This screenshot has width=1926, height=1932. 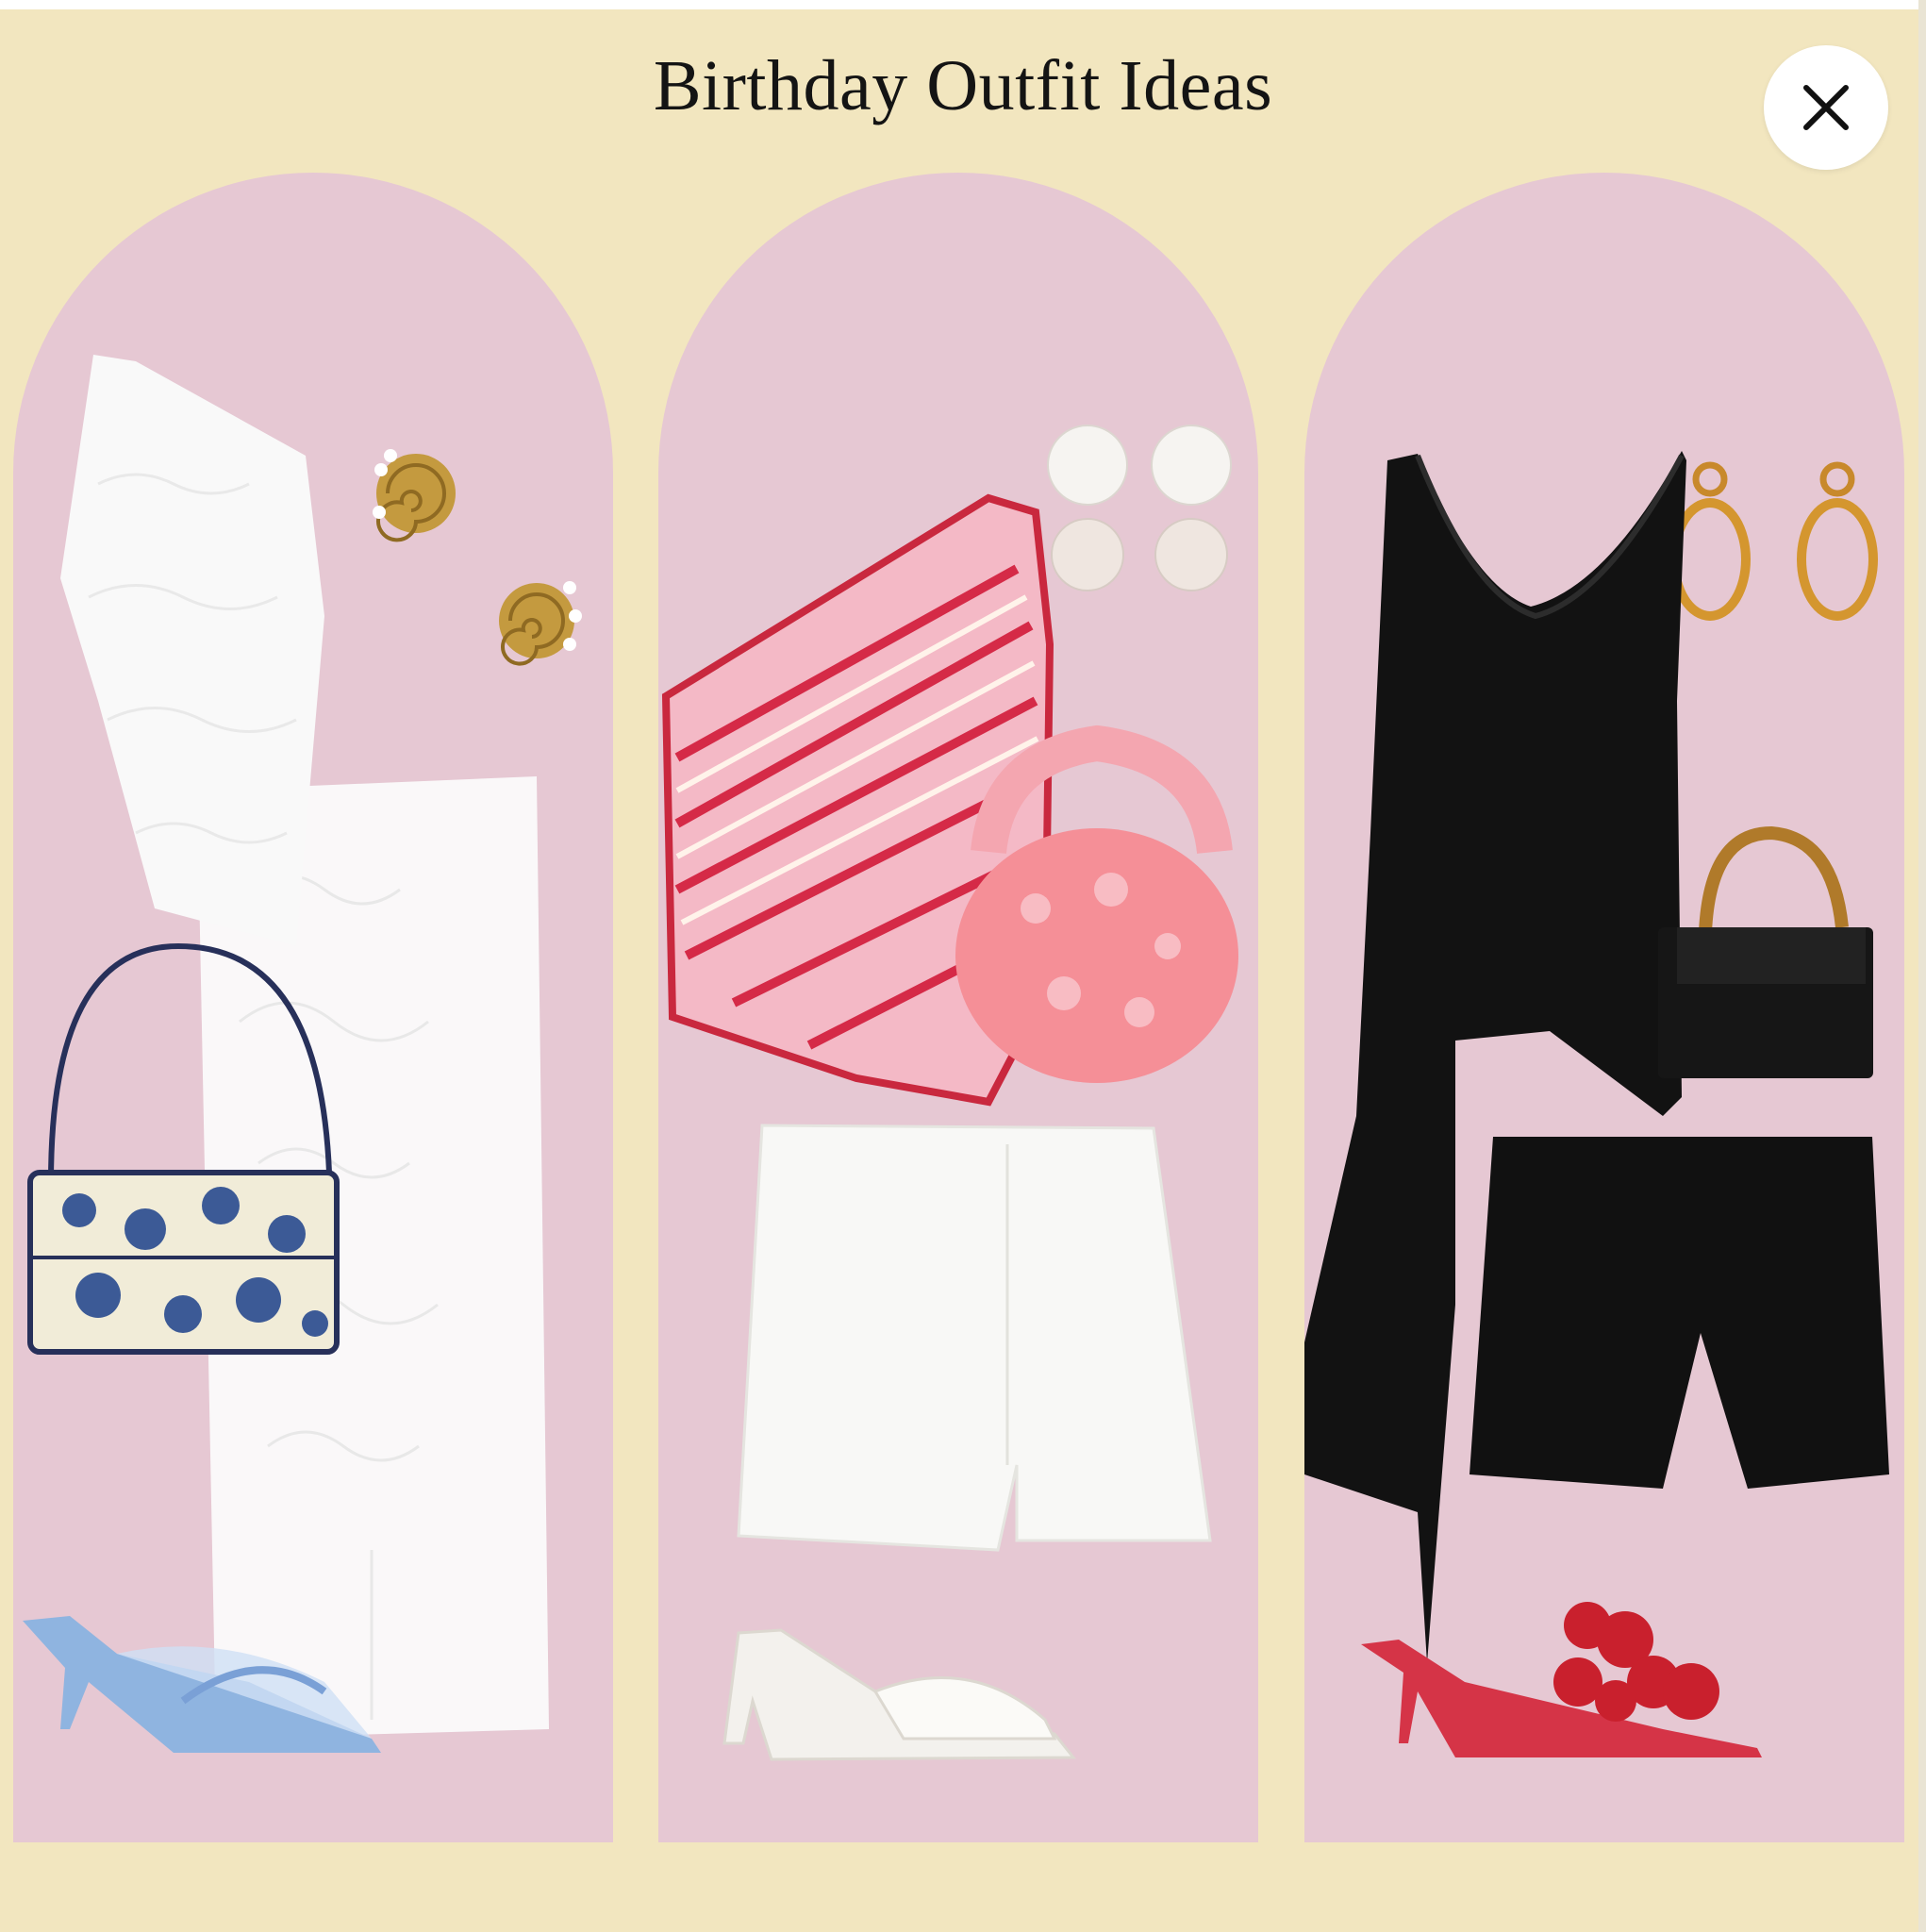 What do you see at coordinates (1562, 1679) in the screenshot?
I see `red-flower-kitten-heel` at bounding box center [1562, 1679].